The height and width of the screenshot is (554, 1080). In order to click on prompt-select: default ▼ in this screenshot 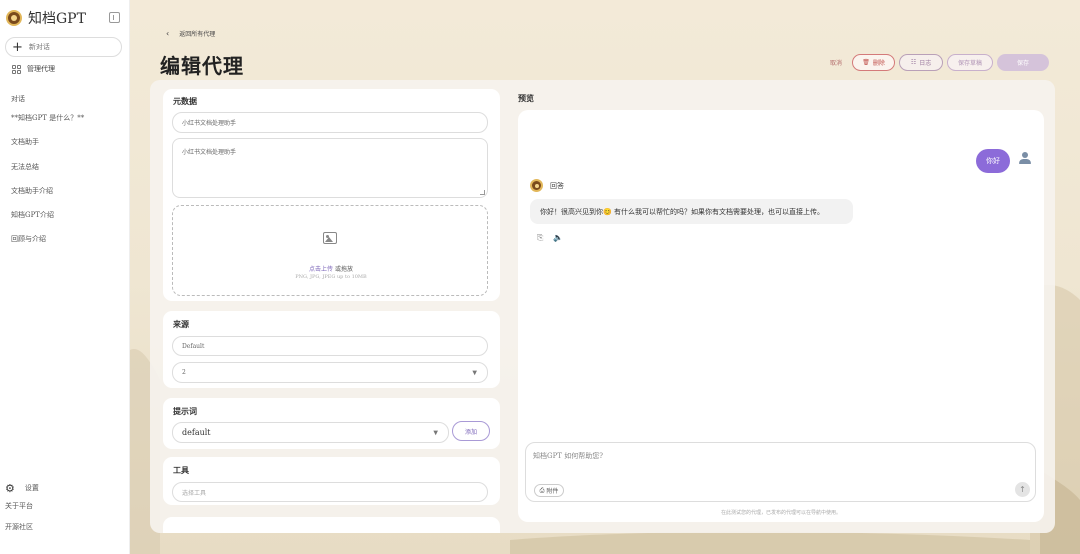, I will do `click(310, 432)`.